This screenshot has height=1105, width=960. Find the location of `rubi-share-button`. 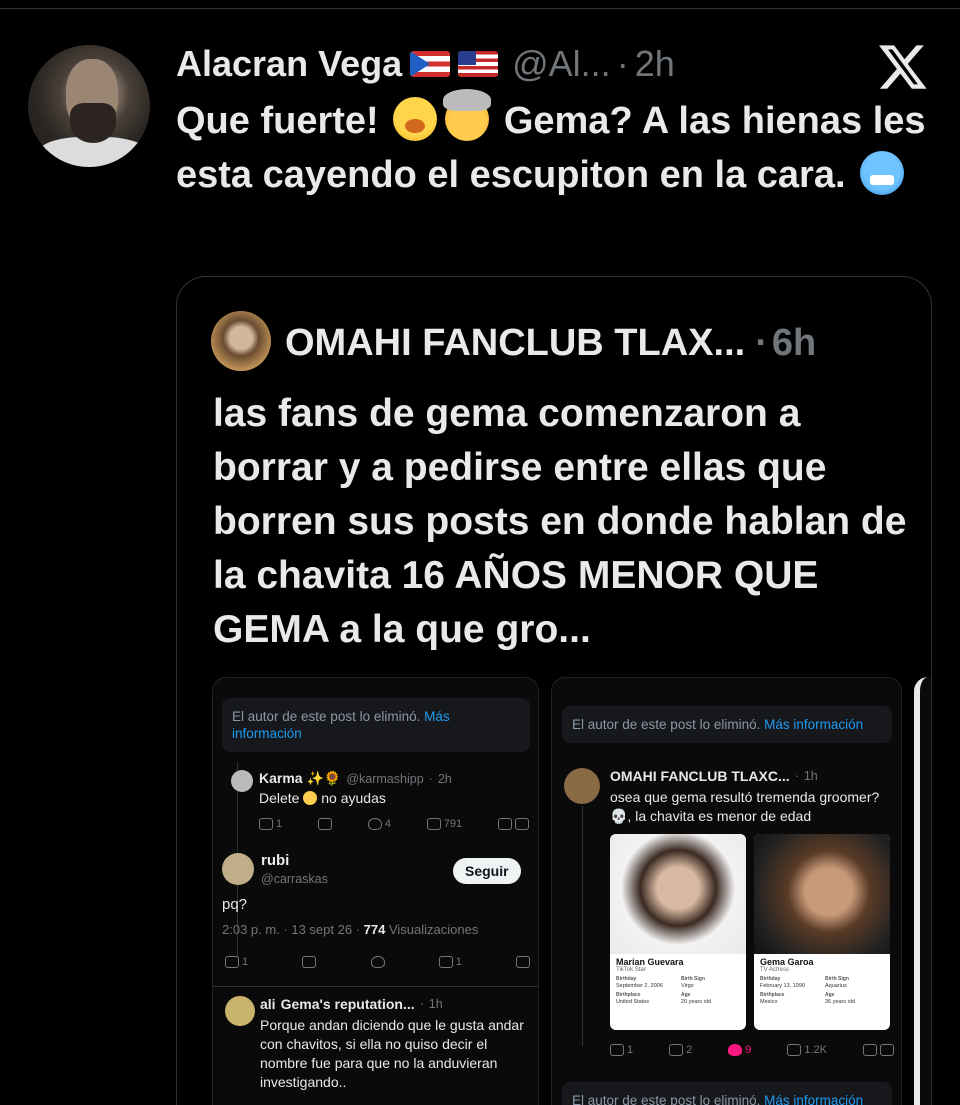

rubi-share-button is located at coordinates (523, 962).